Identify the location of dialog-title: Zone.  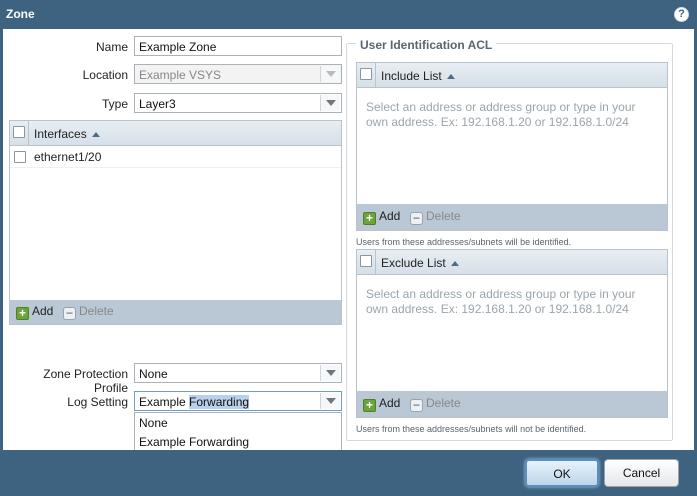
(20, 14).